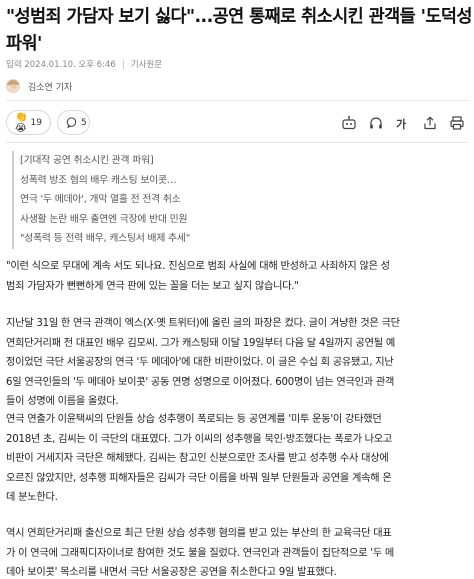  I want to click on font-size-icon: 가, so click(403, 123).